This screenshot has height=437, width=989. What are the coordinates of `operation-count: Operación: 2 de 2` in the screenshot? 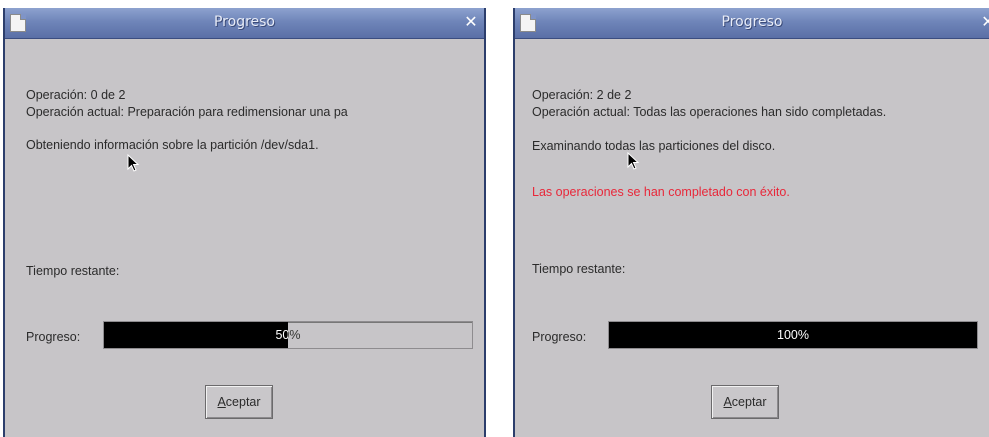 It's located at (581, 95).